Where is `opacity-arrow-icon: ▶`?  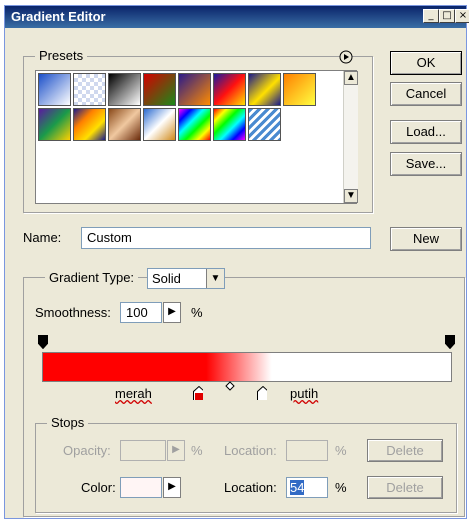 opacity-arrow-icon: ▶ is located at coordinates (176, 450).